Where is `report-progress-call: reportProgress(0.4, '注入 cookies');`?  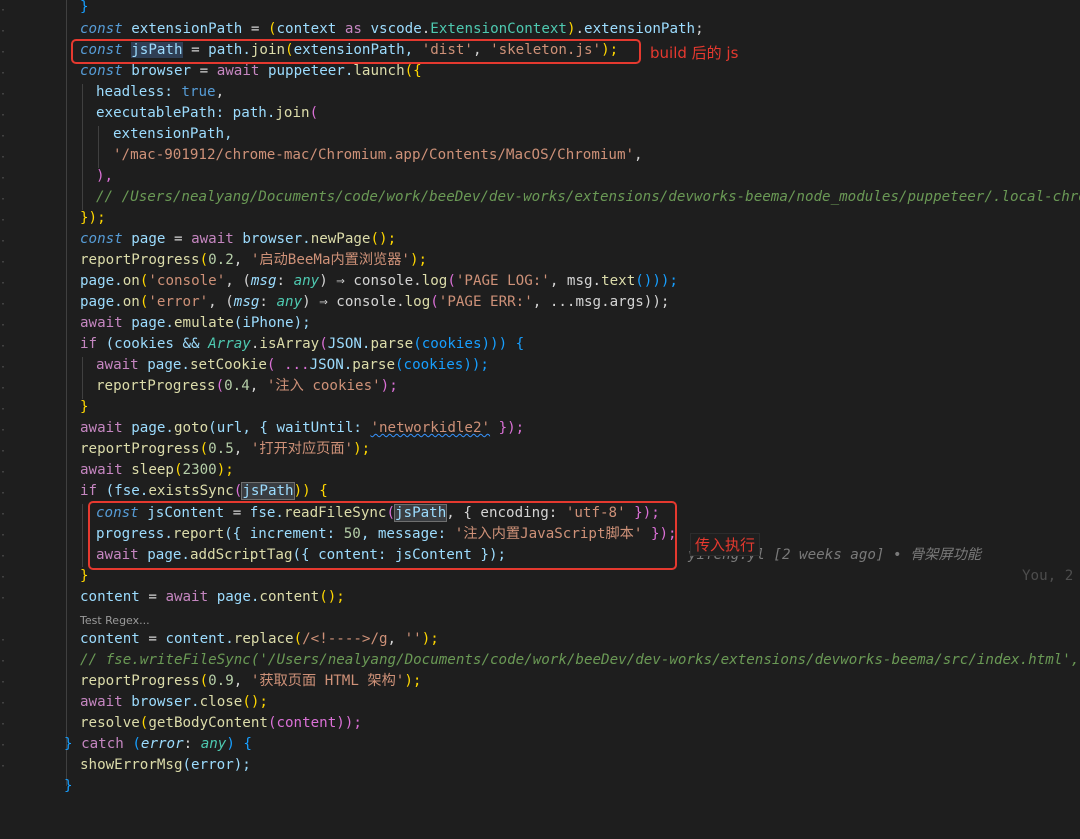 report-progress-call: reportProgress(0.4, '注入 cookies'); is located at coordinates (247, 386).